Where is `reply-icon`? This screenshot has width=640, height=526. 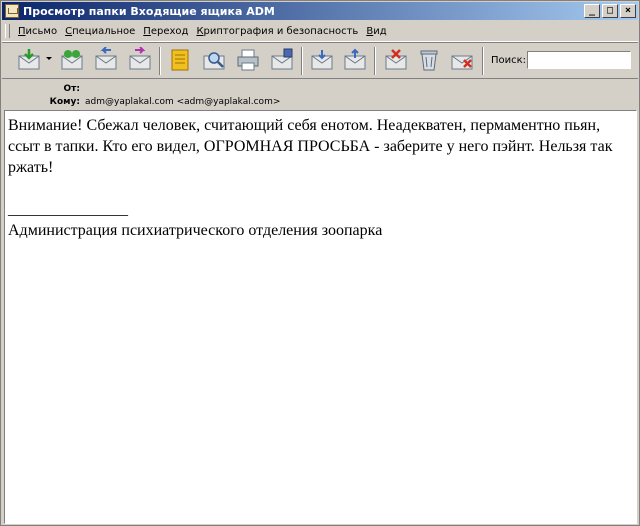
reply-icon is located at coordinates (106, 59).